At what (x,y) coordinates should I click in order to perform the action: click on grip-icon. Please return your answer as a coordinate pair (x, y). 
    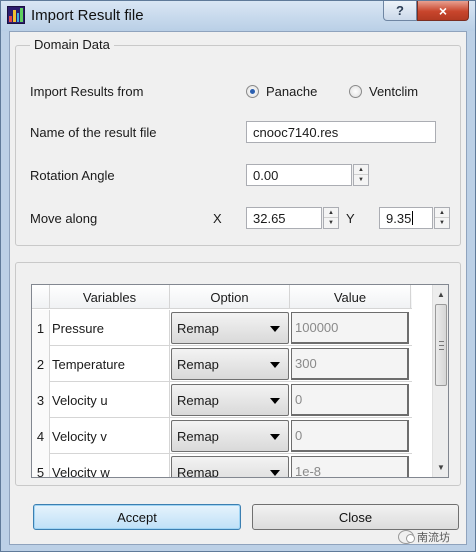
    Looking at the image, I should click on (441, 345).